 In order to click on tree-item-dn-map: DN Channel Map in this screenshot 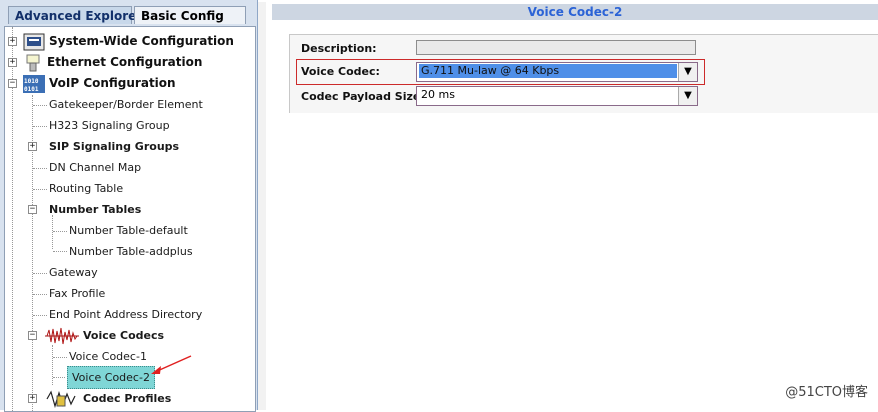, I will do `click(95, 167)`.